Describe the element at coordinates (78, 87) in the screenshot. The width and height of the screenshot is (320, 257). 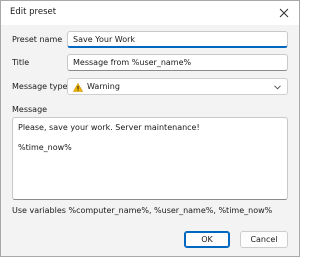
I see `warning-icon` at that location.